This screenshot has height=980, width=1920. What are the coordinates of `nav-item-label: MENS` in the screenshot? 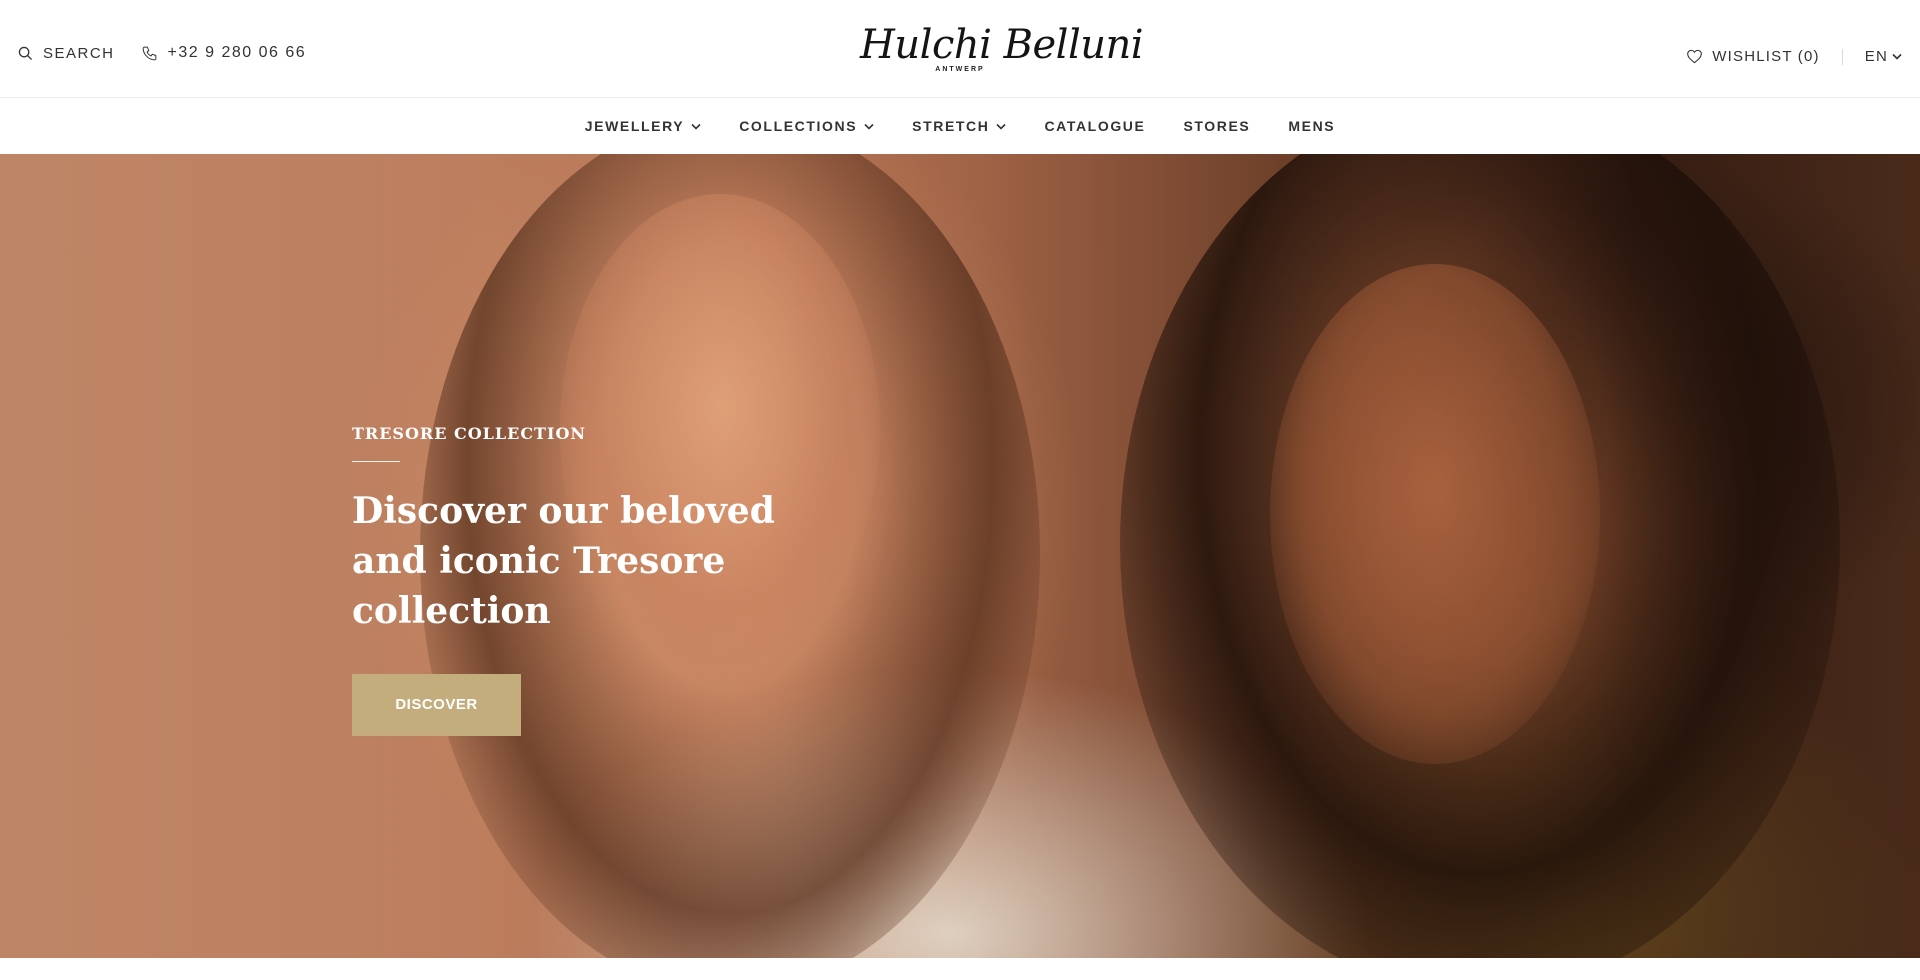 It's located at (1312, 126).